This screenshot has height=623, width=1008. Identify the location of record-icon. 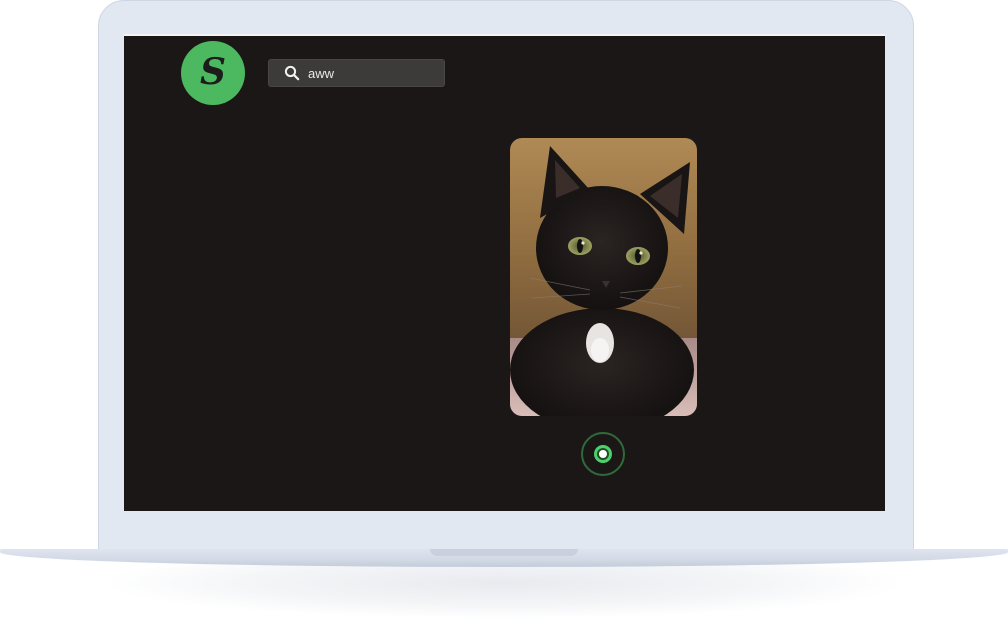
(603, 454).